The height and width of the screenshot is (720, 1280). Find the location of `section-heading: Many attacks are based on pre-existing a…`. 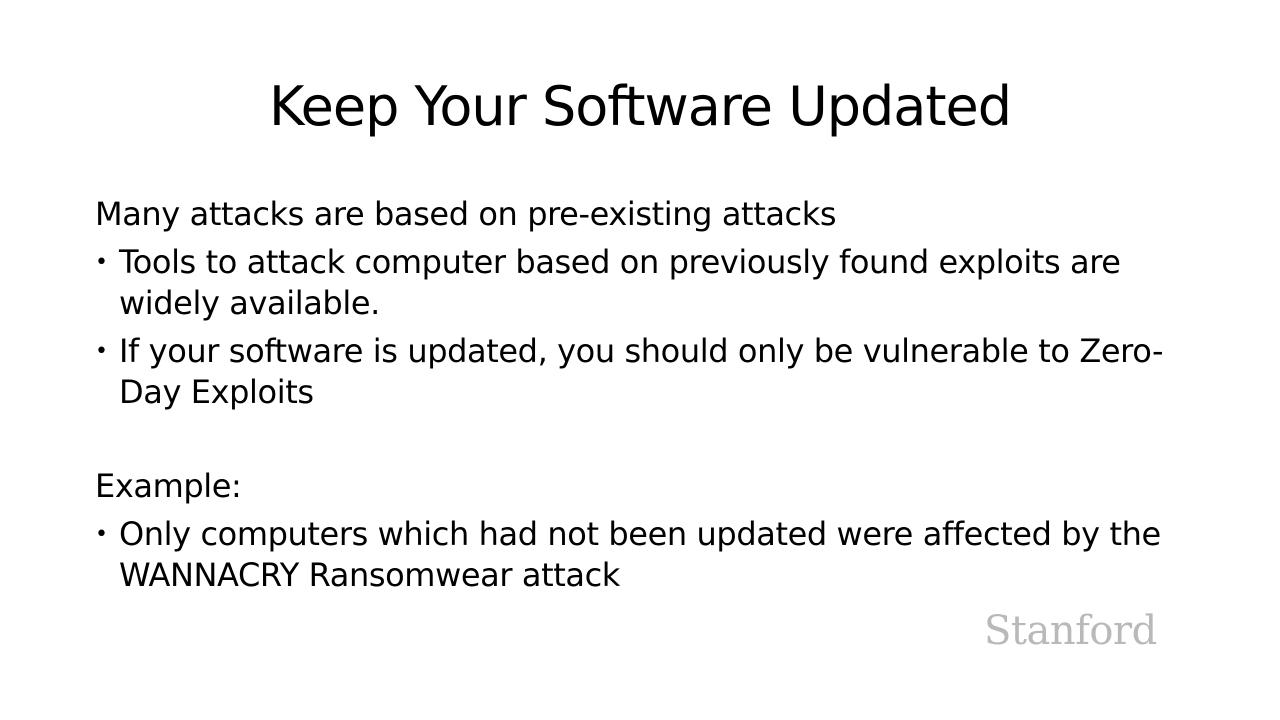

section-heading: Many attacks are based on pre-existing a… is located at coordinates (466, 214).